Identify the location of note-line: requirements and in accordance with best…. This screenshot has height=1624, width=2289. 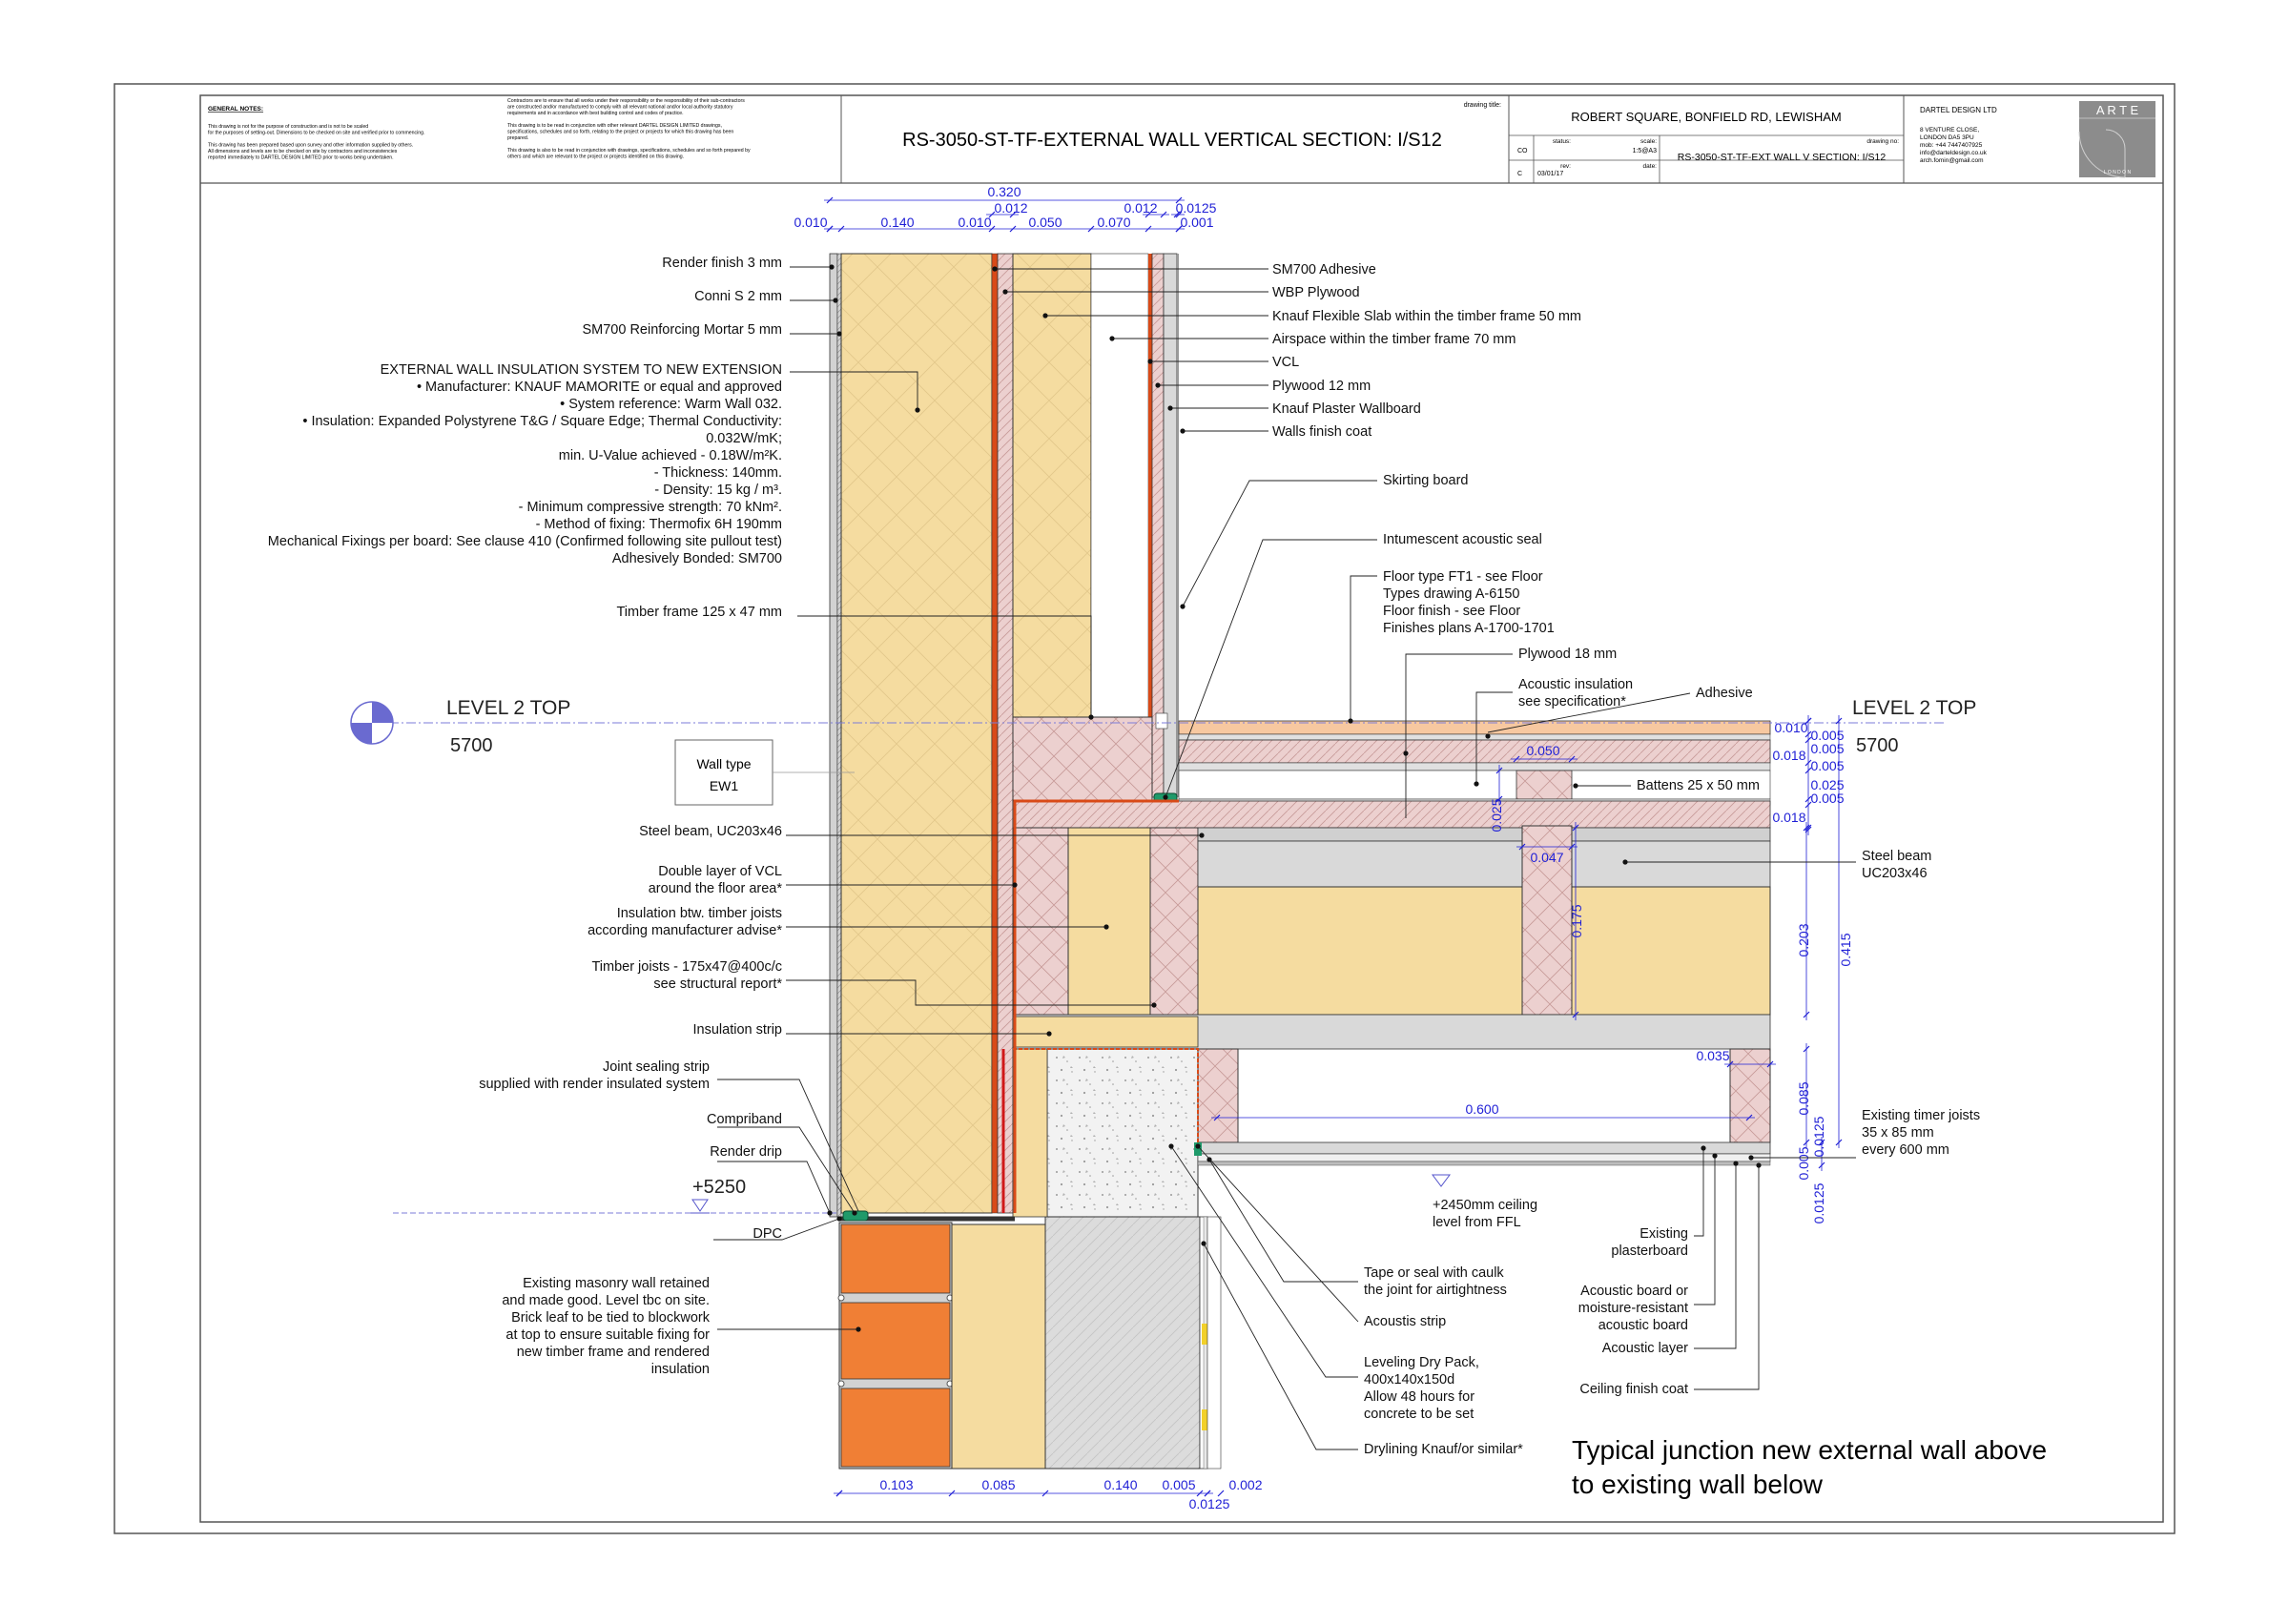
(595, 113).